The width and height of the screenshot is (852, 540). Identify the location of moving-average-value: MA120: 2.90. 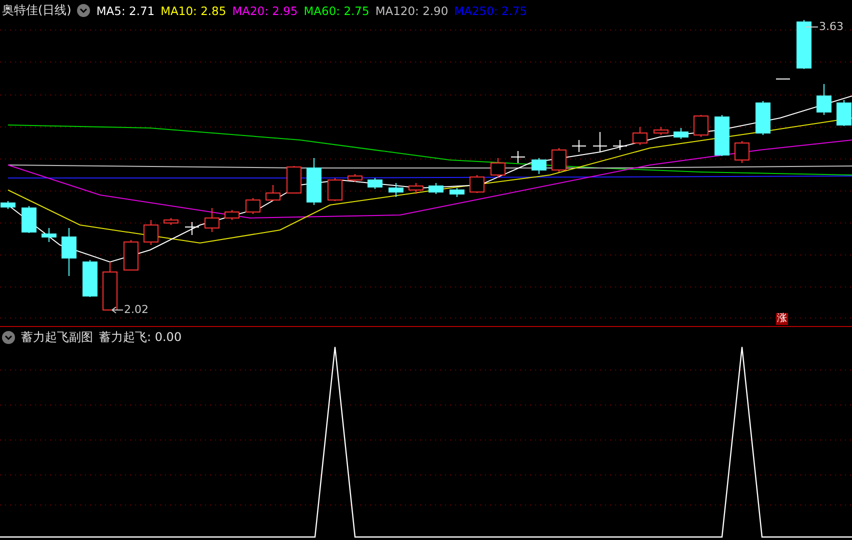
(411, 11).